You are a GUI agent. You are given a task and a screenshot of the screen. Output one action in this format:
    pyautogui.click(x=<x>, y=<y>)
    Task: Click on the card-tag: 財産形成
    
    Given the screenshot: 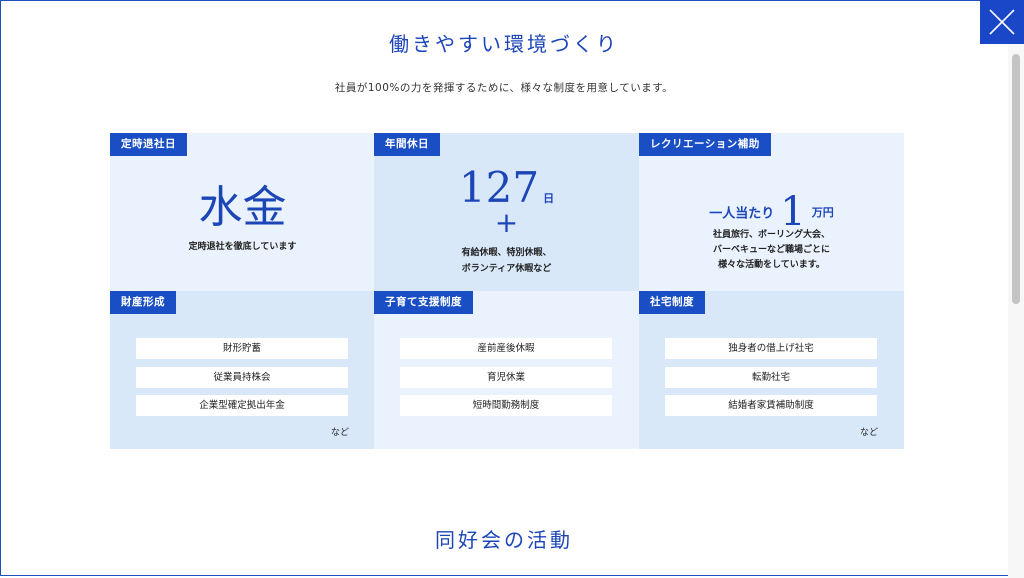 What is the action you would take?
    pyautogui.click(x=143, y=302)
    